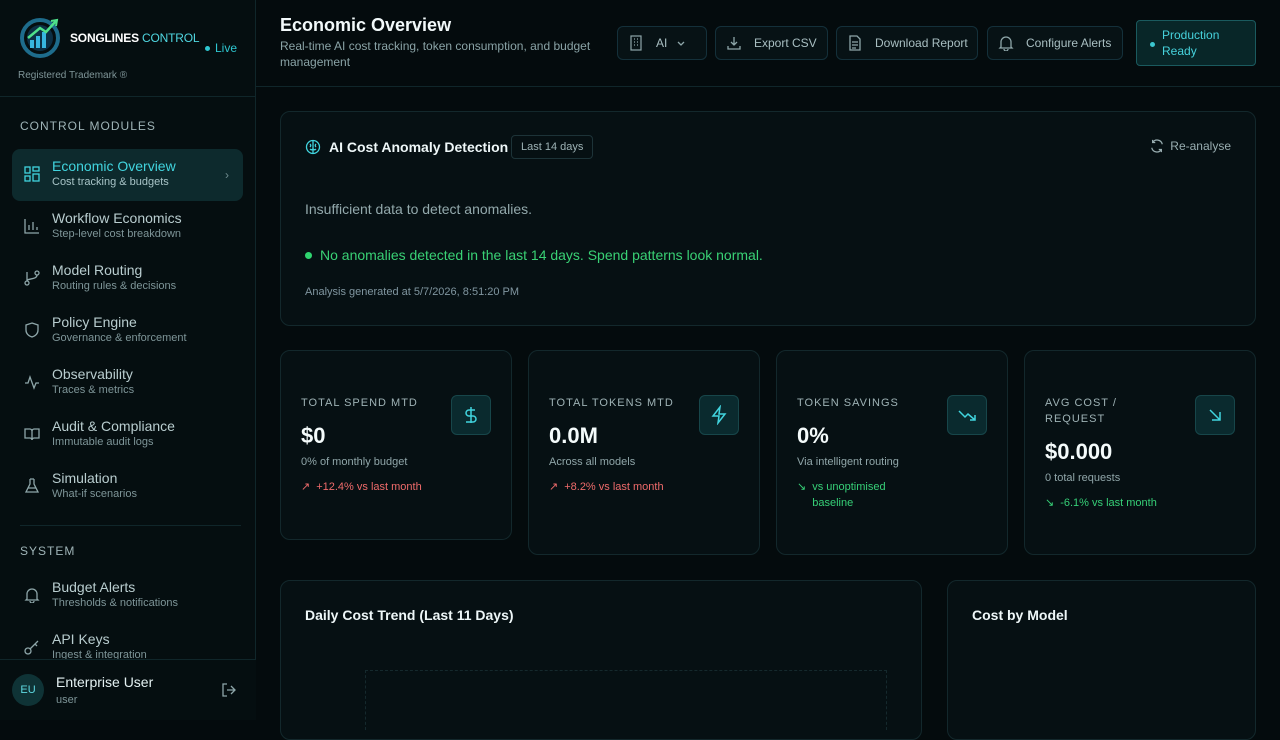 Image resolution: width=1280 pixels, height=740 pixels. What do you see at coordinates (127, 596) in the screenshot?
I see `sidebar-item-budget-alerts: Budget Alerts Thresholds & notifications` at bounding box center [127, 596].